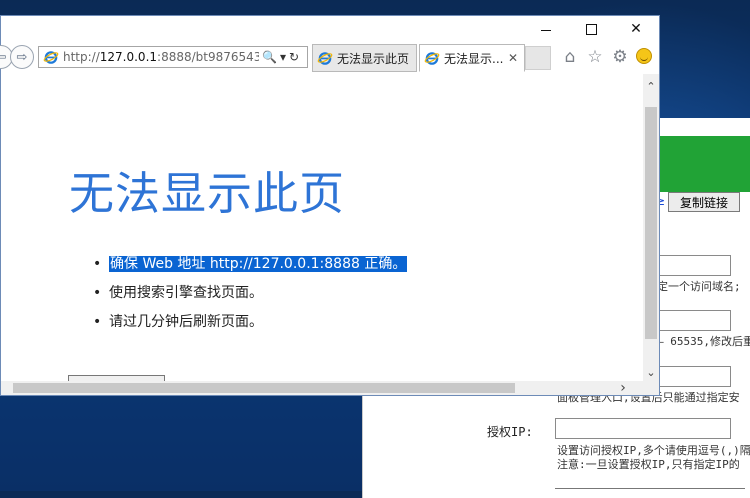  I want to click on selected-text: 确保 Web 地址 http://127.0.0.1:8888 正确。, so click(258, 264).